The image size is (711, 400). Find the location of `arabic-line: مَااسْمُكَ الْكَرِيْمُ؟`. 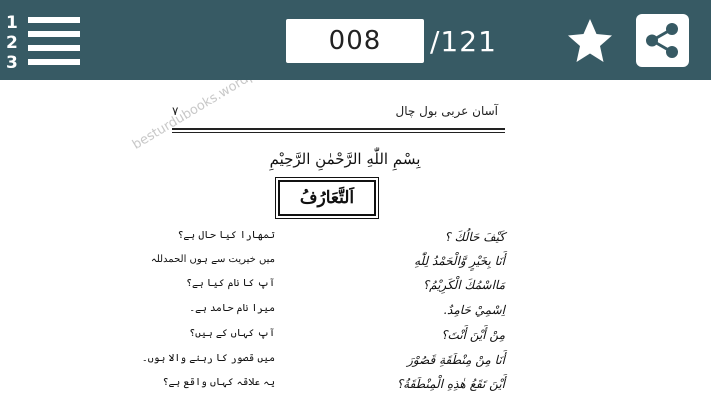

arabic-line: مَااسْمُكَ الْكَرِيْمُ؟ is located at coordinates (463, 285).